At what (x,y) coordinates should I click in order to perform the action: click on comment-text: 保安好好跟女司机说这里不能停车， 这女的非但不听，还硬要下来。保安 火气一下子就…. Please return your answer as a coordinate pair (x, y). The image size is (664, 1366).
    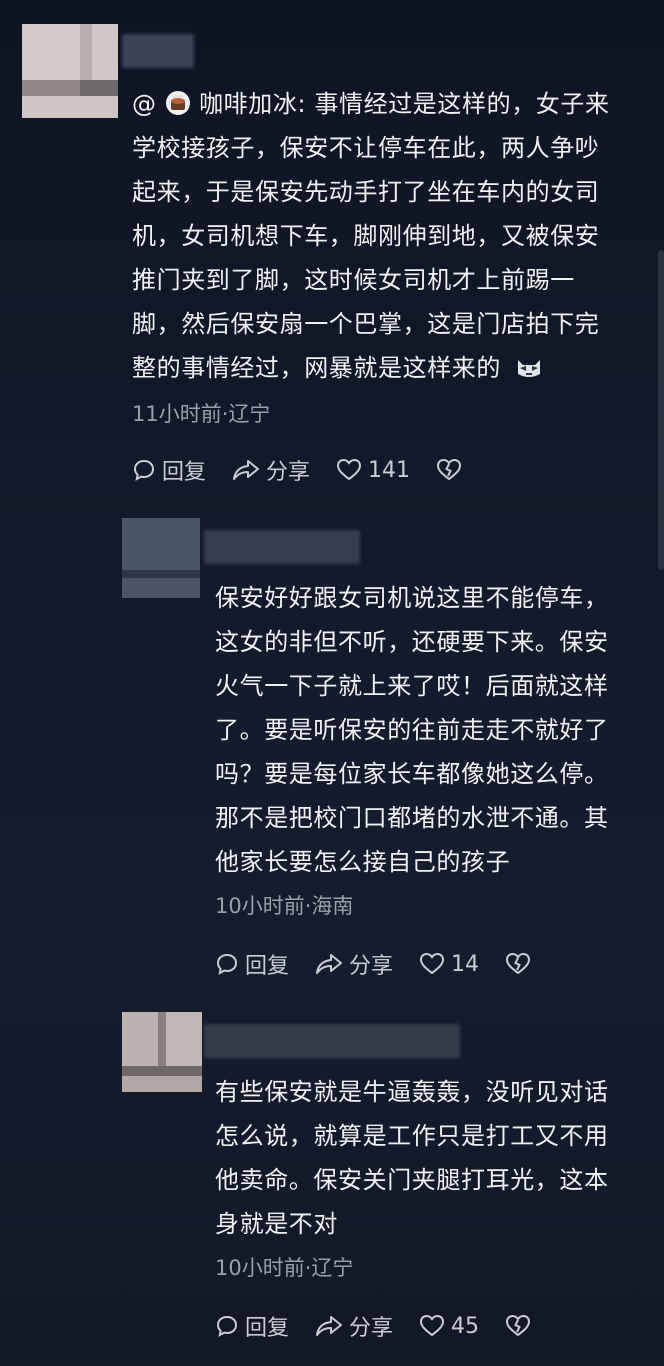
    Looking at the image, I should click on (412, 730).